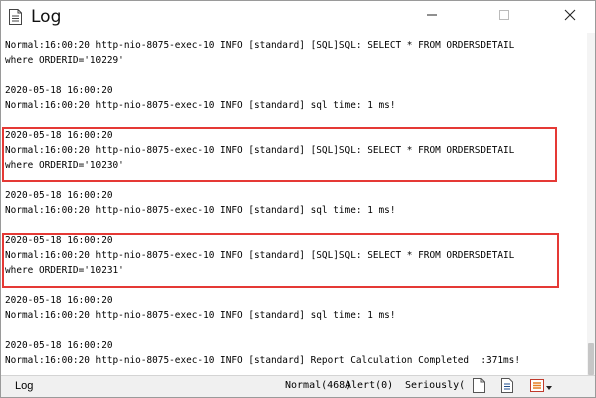 The width and height of the screenshot is (596, 398). What do you see at coordinates (537, 387) in the screenshot?
I see `list-icon` at bounding box center [537, 387].